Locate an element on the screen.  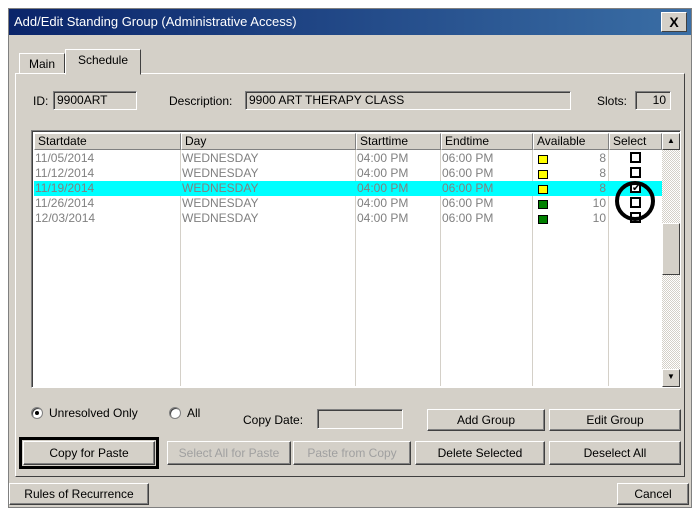
vertical-scrollbar: ▲ ▼ is located at coordinates (671, 260).